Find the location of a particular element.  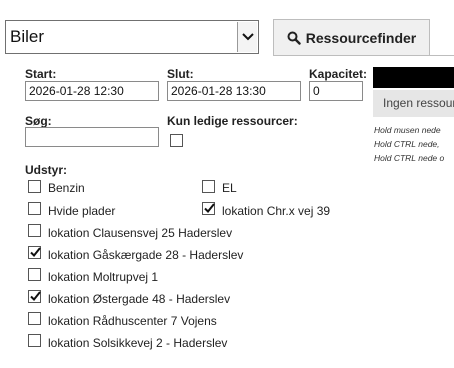

start-label: Start: is located at coordinates (41, 74).